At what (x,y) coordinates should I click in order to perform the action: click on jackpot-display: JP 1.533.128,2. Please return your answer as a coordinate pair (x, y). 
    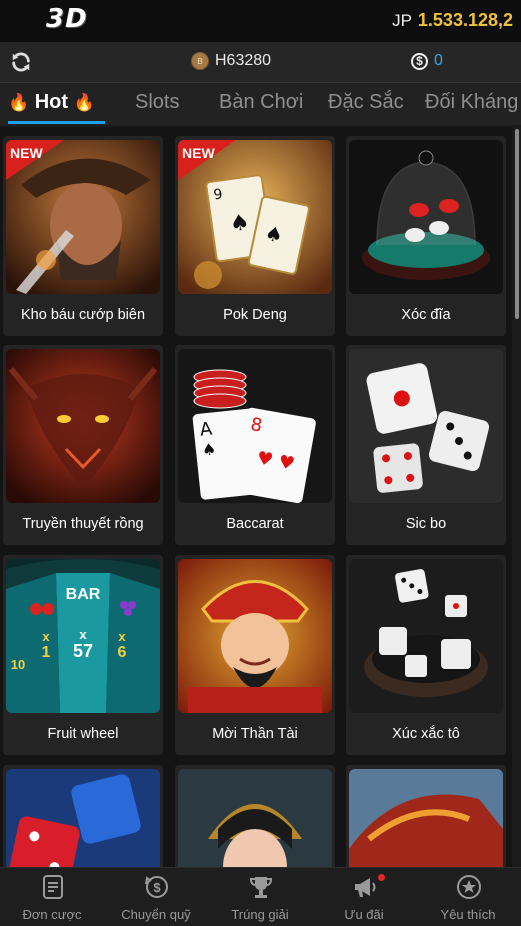
    Looking at the image, I should click on (452, 20).